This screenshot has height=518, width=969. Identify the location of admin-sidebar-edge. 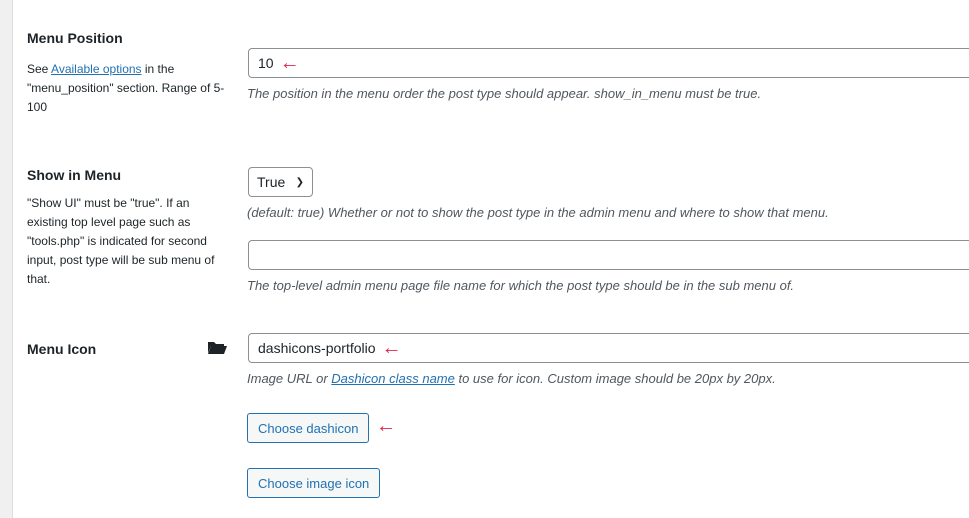
(6, 259).